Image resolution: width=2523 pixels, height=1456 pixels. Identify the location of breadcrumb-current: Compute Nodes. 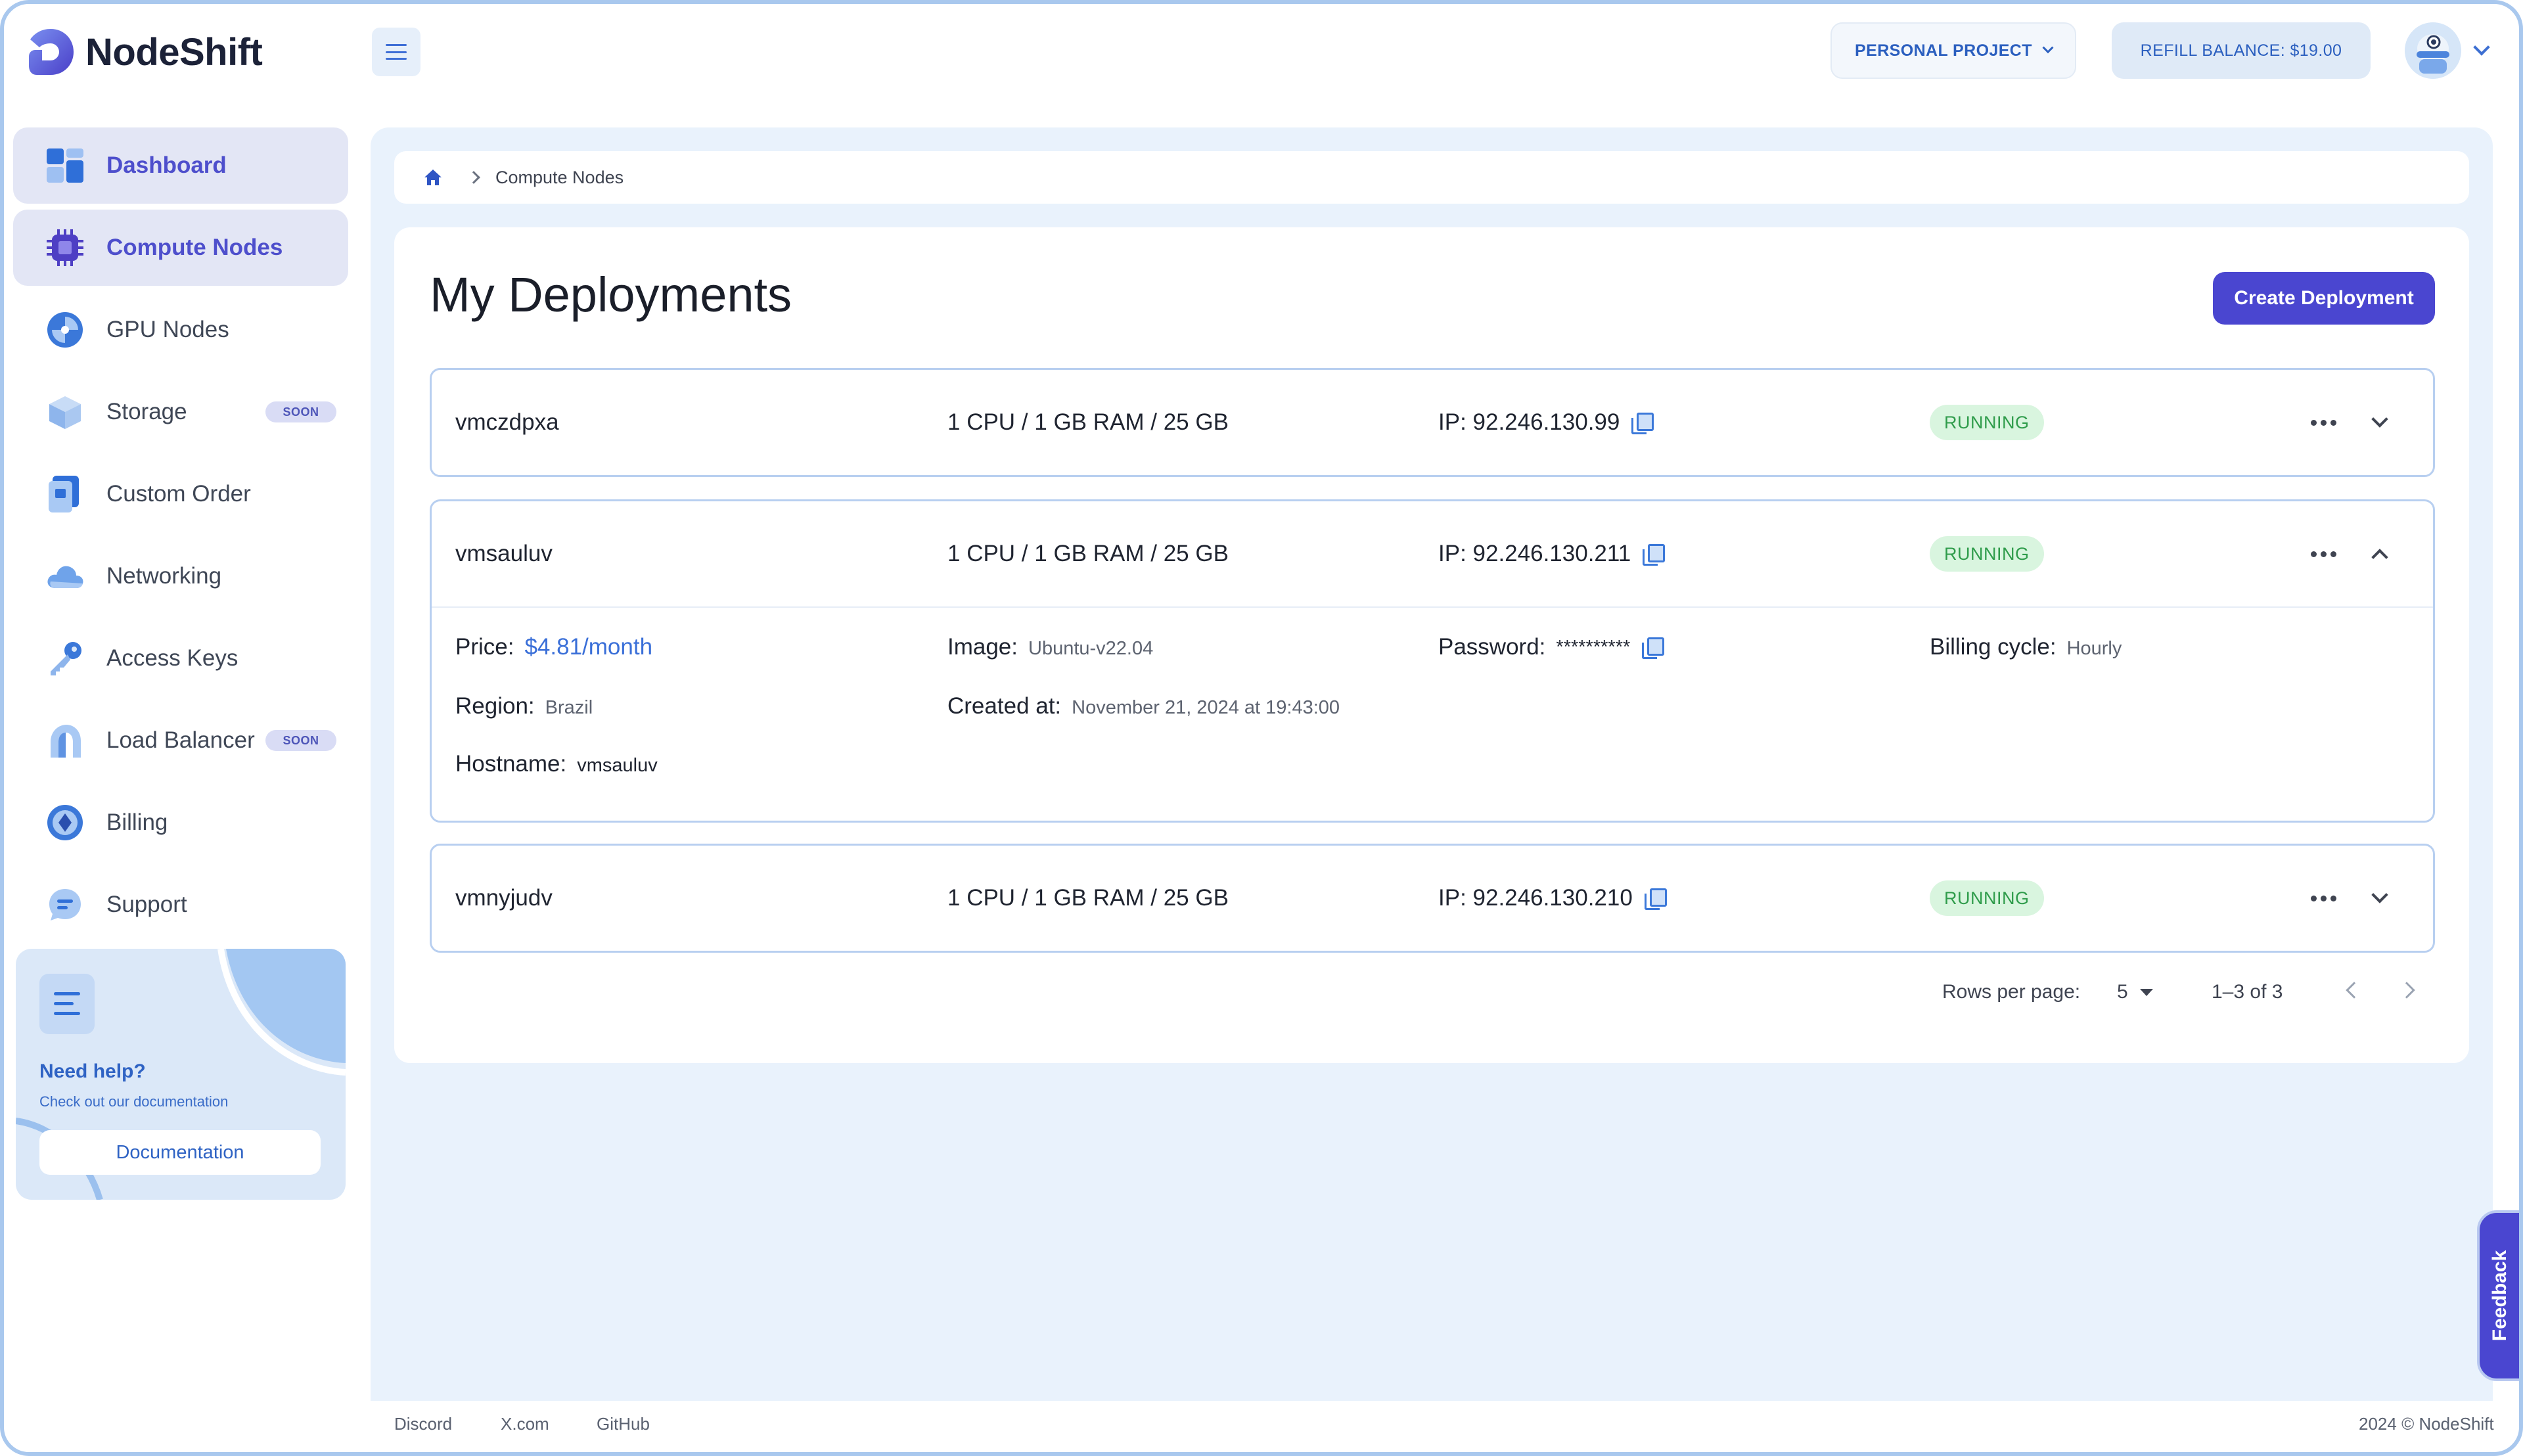
(559, 177).